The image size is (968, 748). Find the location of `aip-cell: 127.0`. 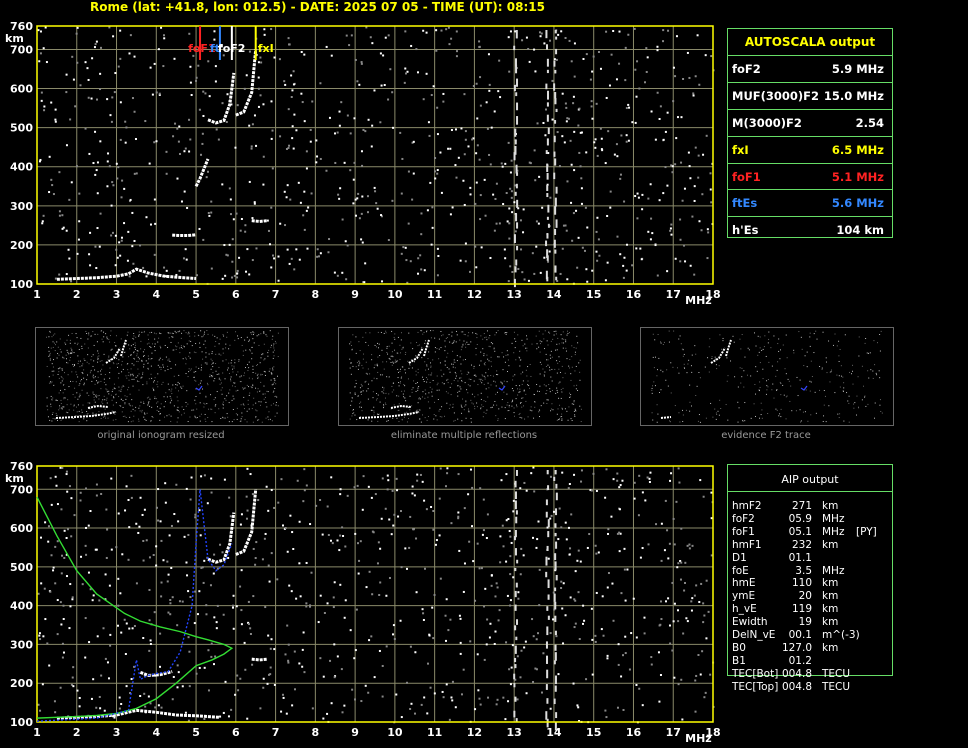

aip-cell: 127.0 is located at coordinates (796, 647).